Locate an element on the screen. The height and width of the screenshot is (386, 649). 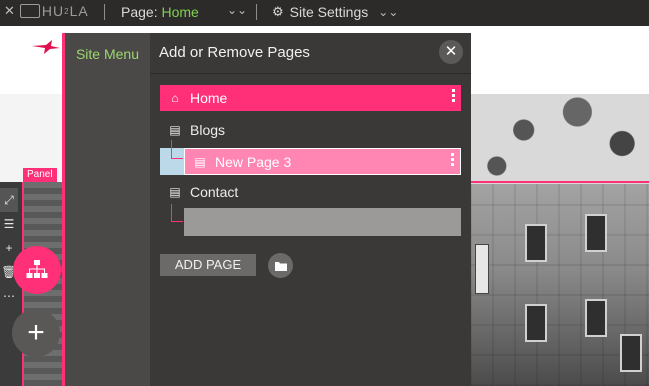
page-item-label: Home is located at coordinates (209, 98).